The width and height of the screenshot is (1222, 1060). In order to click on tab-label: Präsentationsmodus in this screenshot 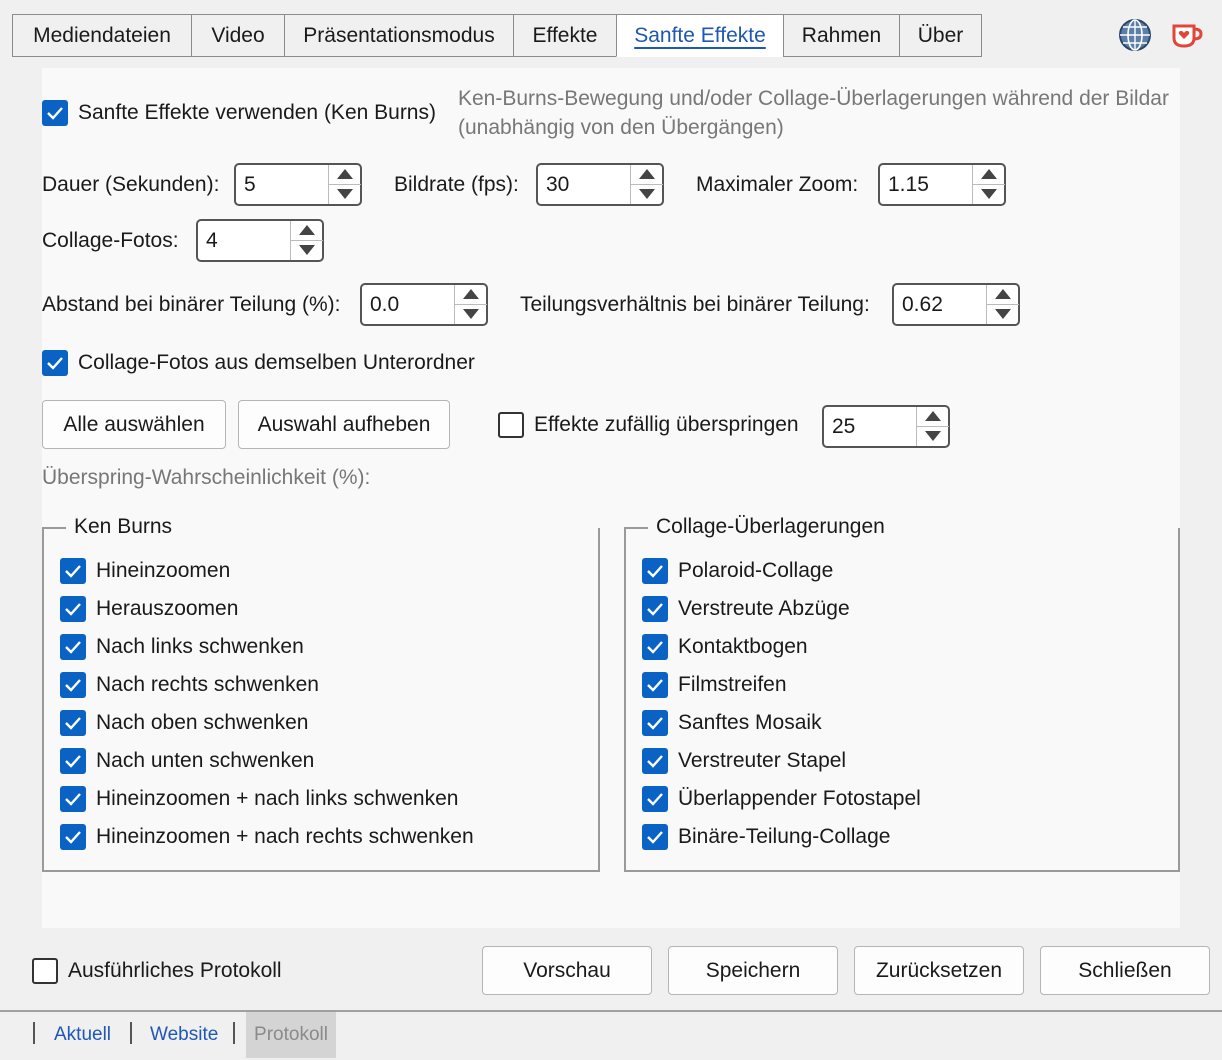, I will do `click(399, 35)`.